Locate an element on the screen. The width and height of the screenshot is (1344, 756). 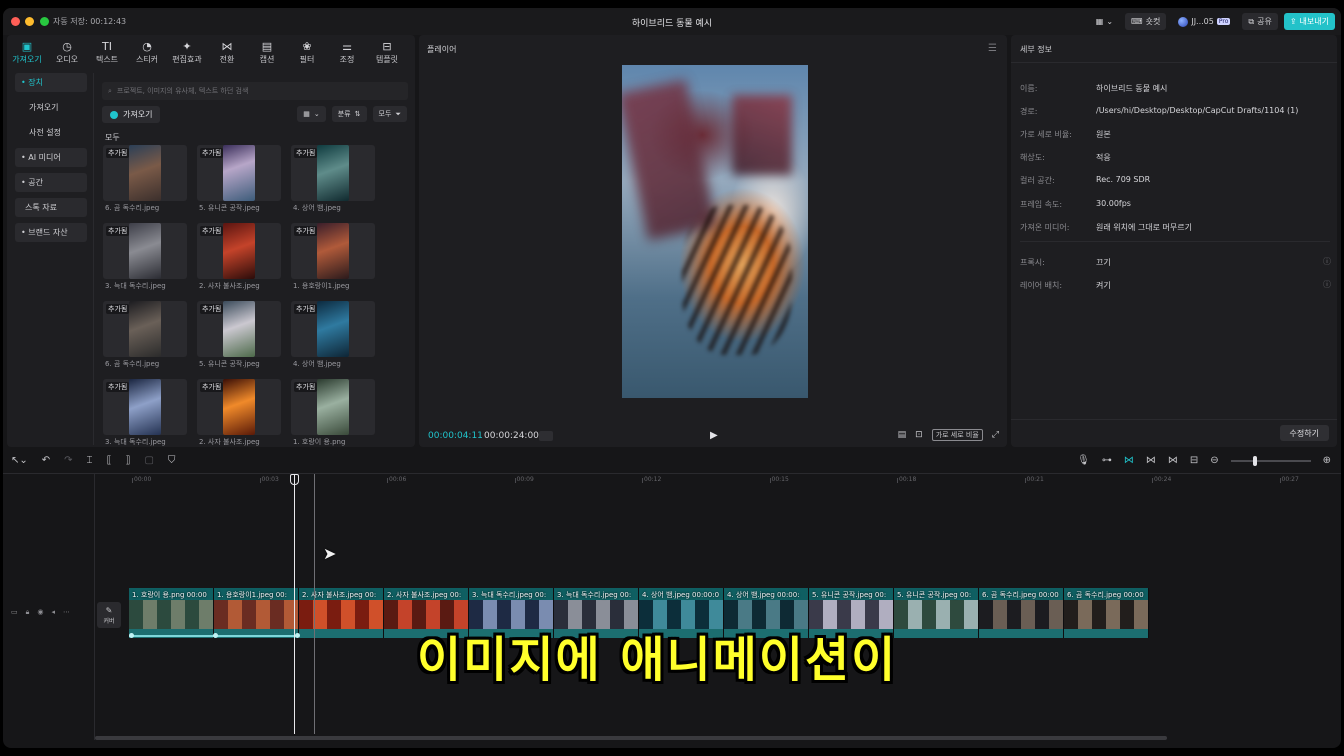
microphone-icon: 🎙 is located at coordinates (1083, 460).